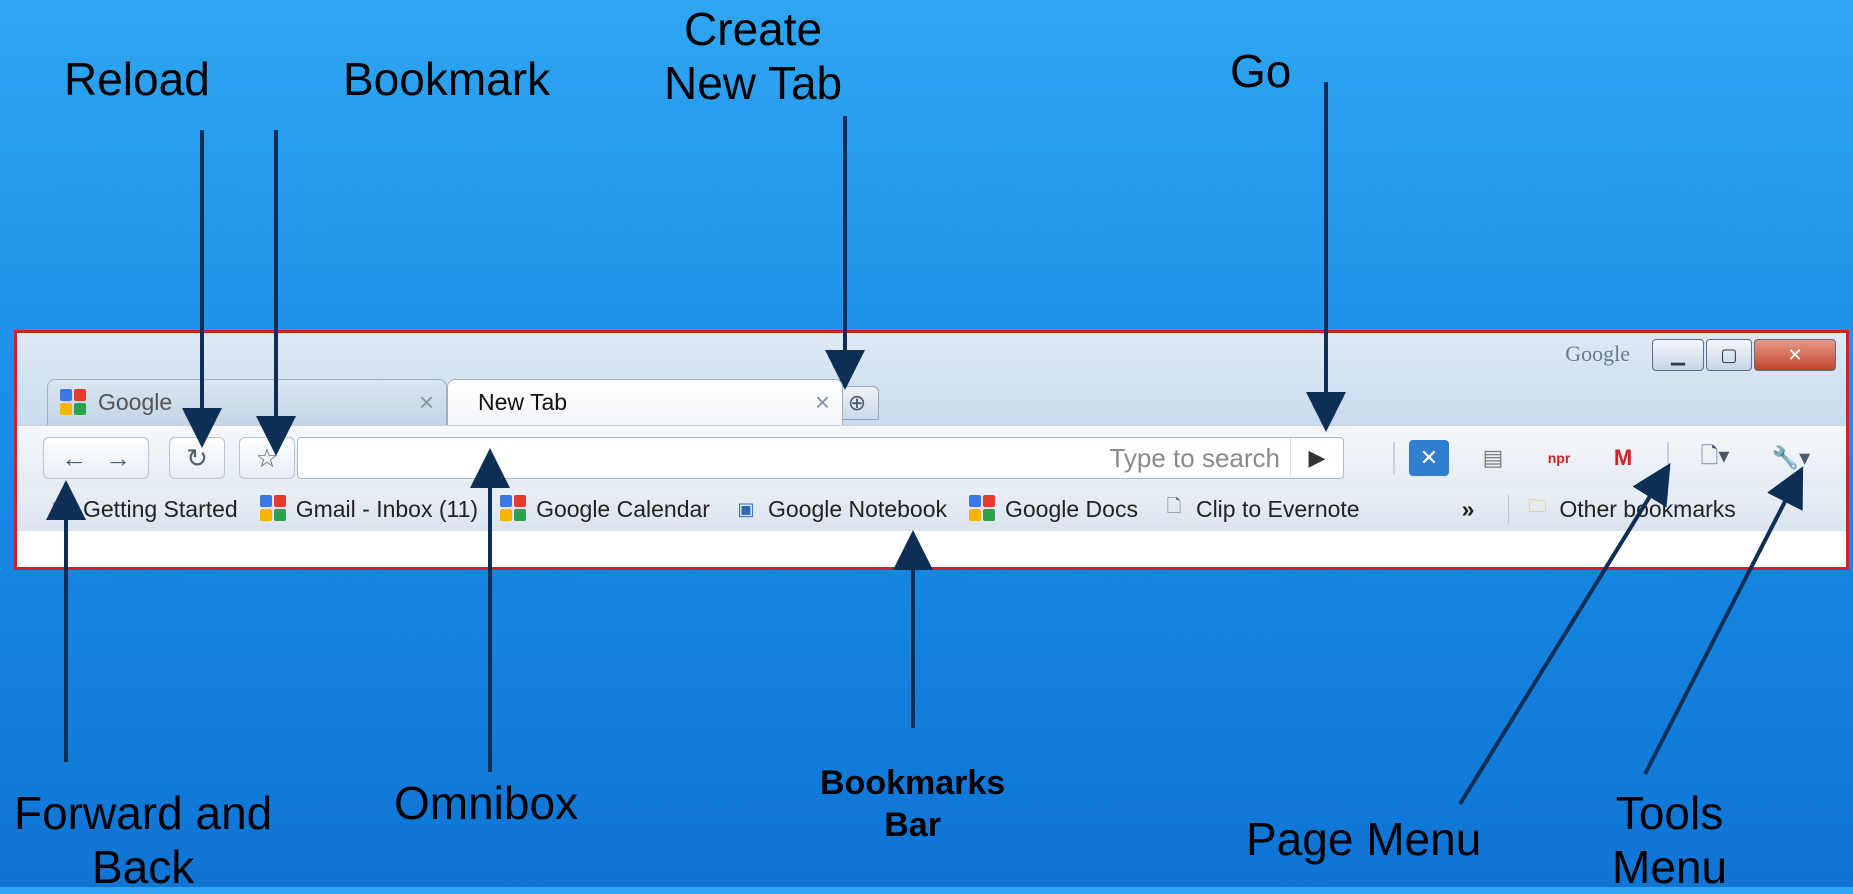 Image resolution: width=1853 pixels, height=894 pixels. What do you see at coordinates (143, 840) in the screenshot?
I see `callout-forward-back: Forward and Back` at bounding box center [143, 840].